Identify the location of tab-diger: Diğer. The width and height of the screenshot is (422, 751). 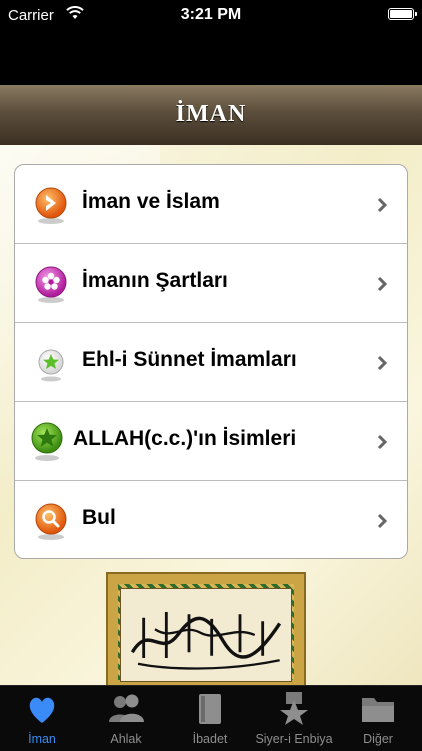
(378, 718).